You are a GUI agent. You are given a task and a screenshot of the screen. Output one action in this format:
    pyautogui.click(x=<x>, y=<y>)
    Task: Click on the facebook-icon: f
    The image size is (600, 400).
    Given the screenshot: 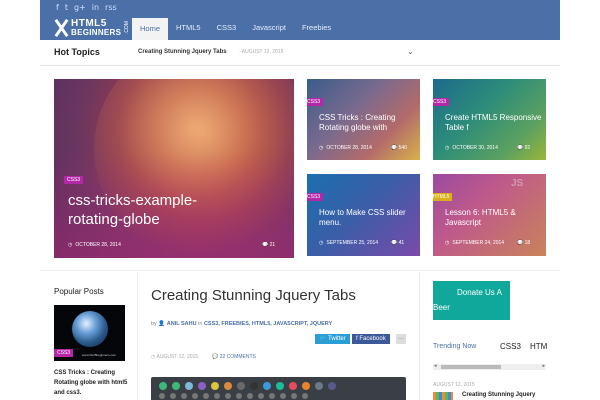 What is the action you would take?
    pyautogui.click(x=57, y=8)
    